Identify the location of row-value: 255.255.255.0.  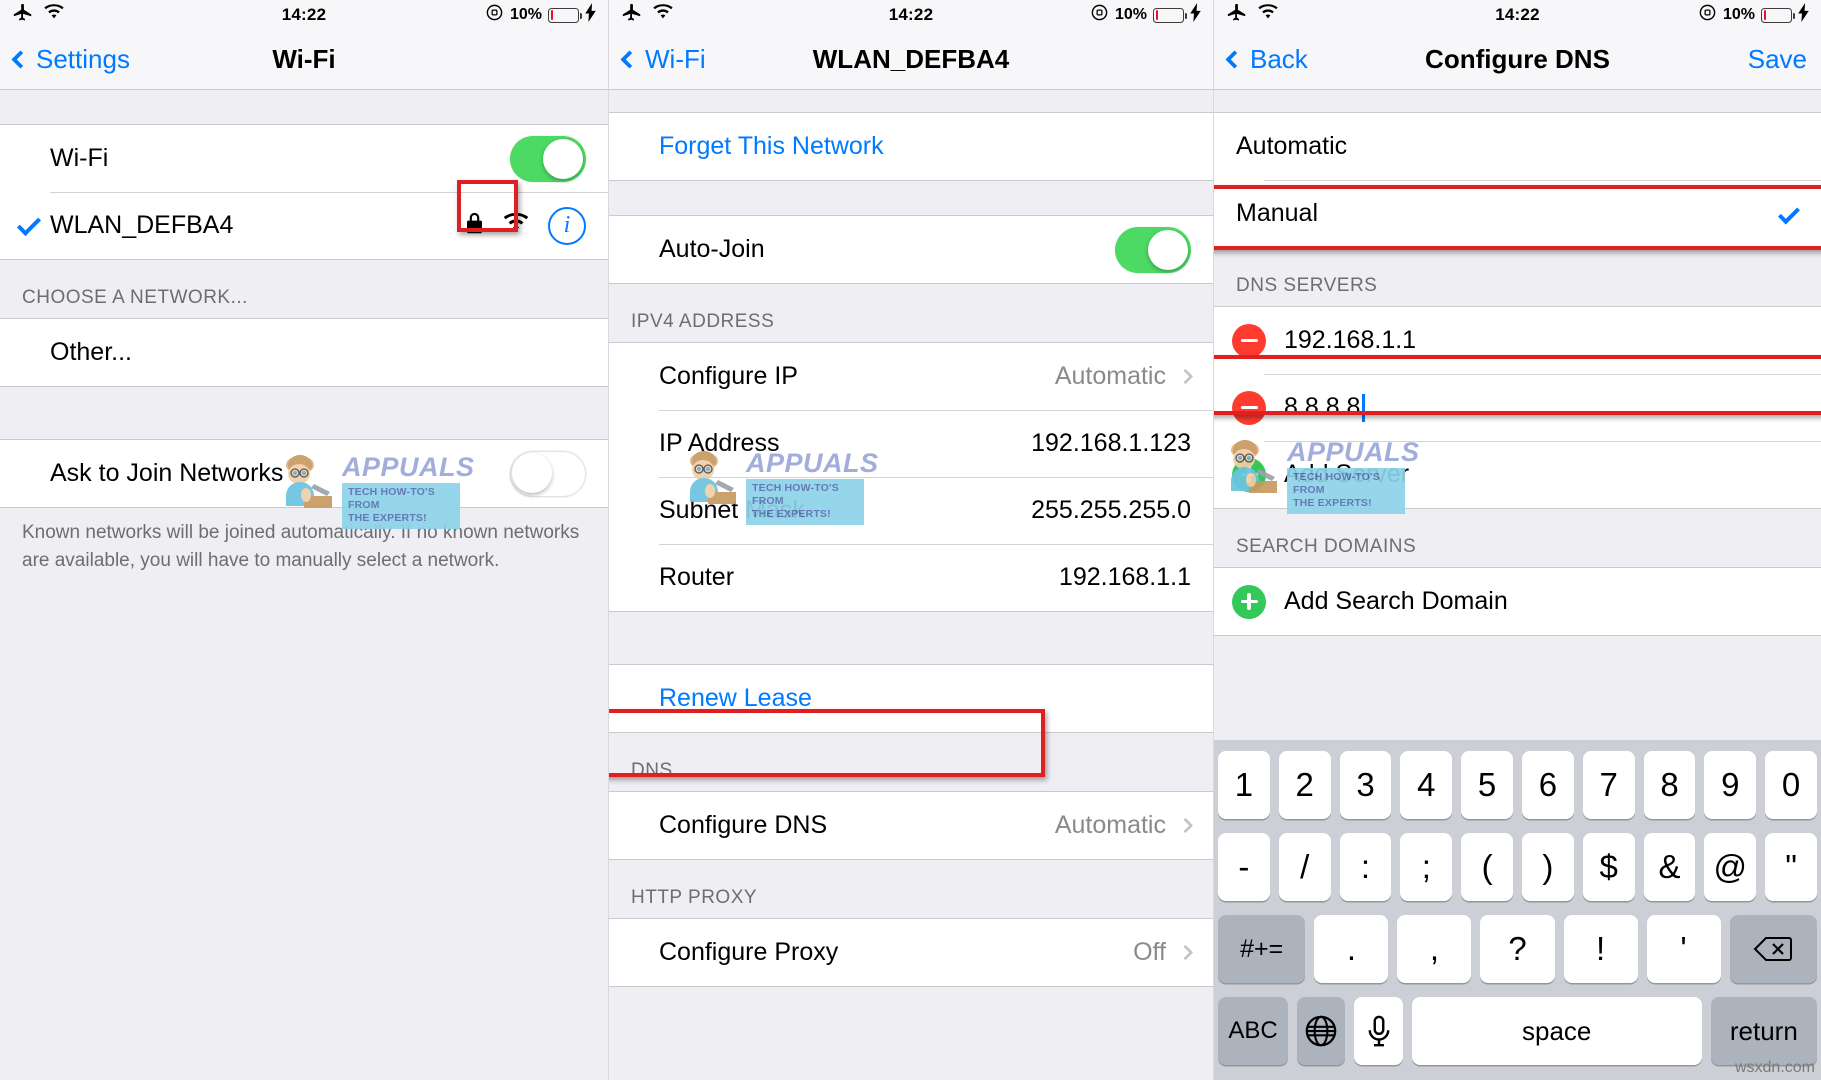
(1111, 510).